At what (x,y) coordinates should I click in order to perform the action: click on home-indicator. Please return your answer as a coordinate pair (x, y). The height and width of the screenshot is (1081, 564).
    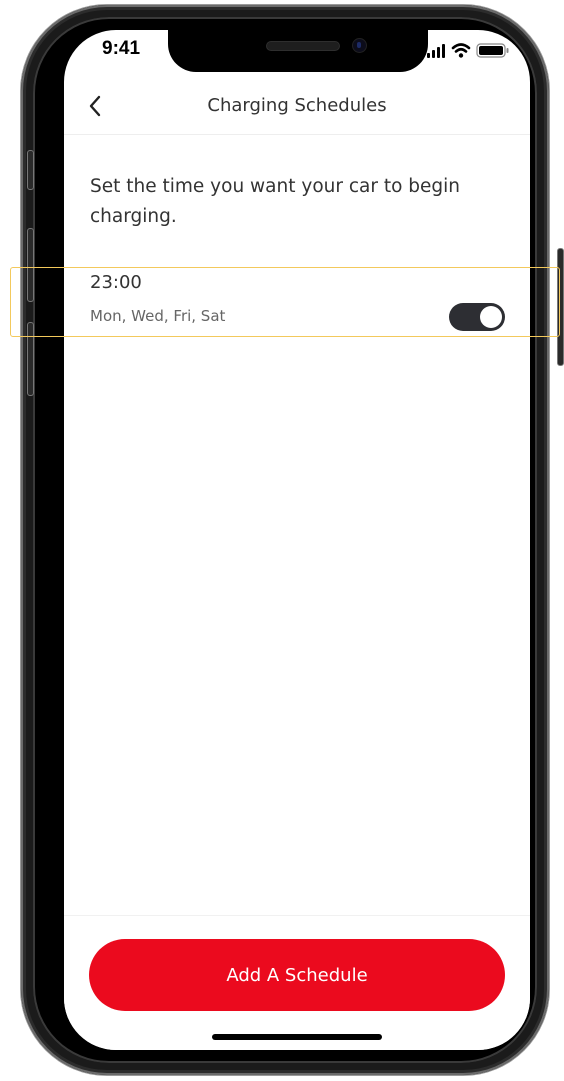
    Looking at the image, I should click on (297, 1037).